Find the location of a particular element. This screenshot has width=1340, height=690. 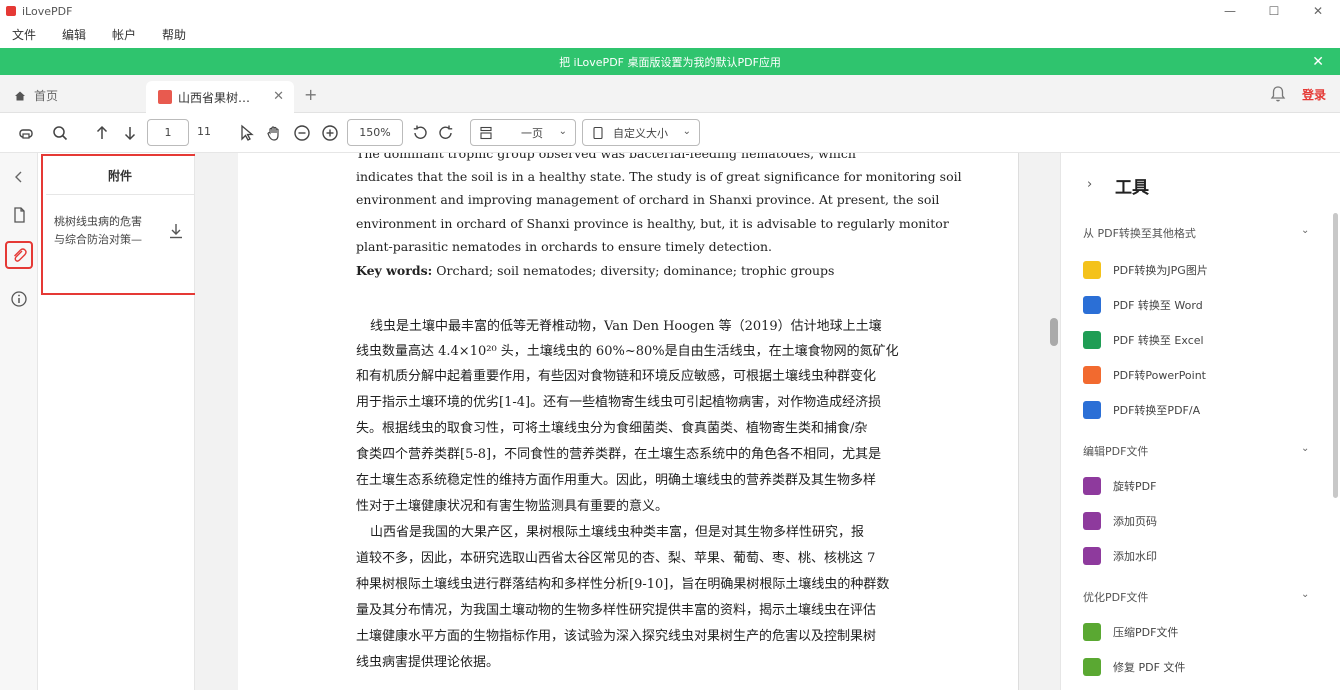

tool-label: PDF转换为JPG图片 is located at coordinates (1160, 270).